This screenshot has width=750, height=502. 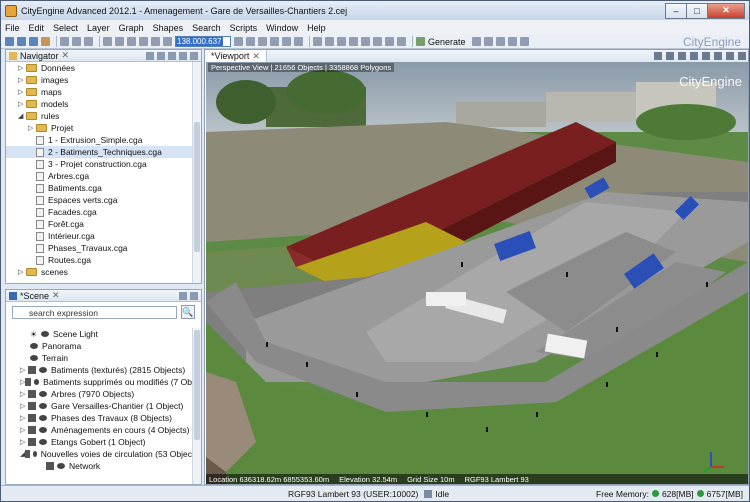 What do you see at coordinates (99, 418) in the screenshot?
I see `scene-layer-item: ▷ Phases des Travaux (8 Objects)` at bounding box center [99, 418].